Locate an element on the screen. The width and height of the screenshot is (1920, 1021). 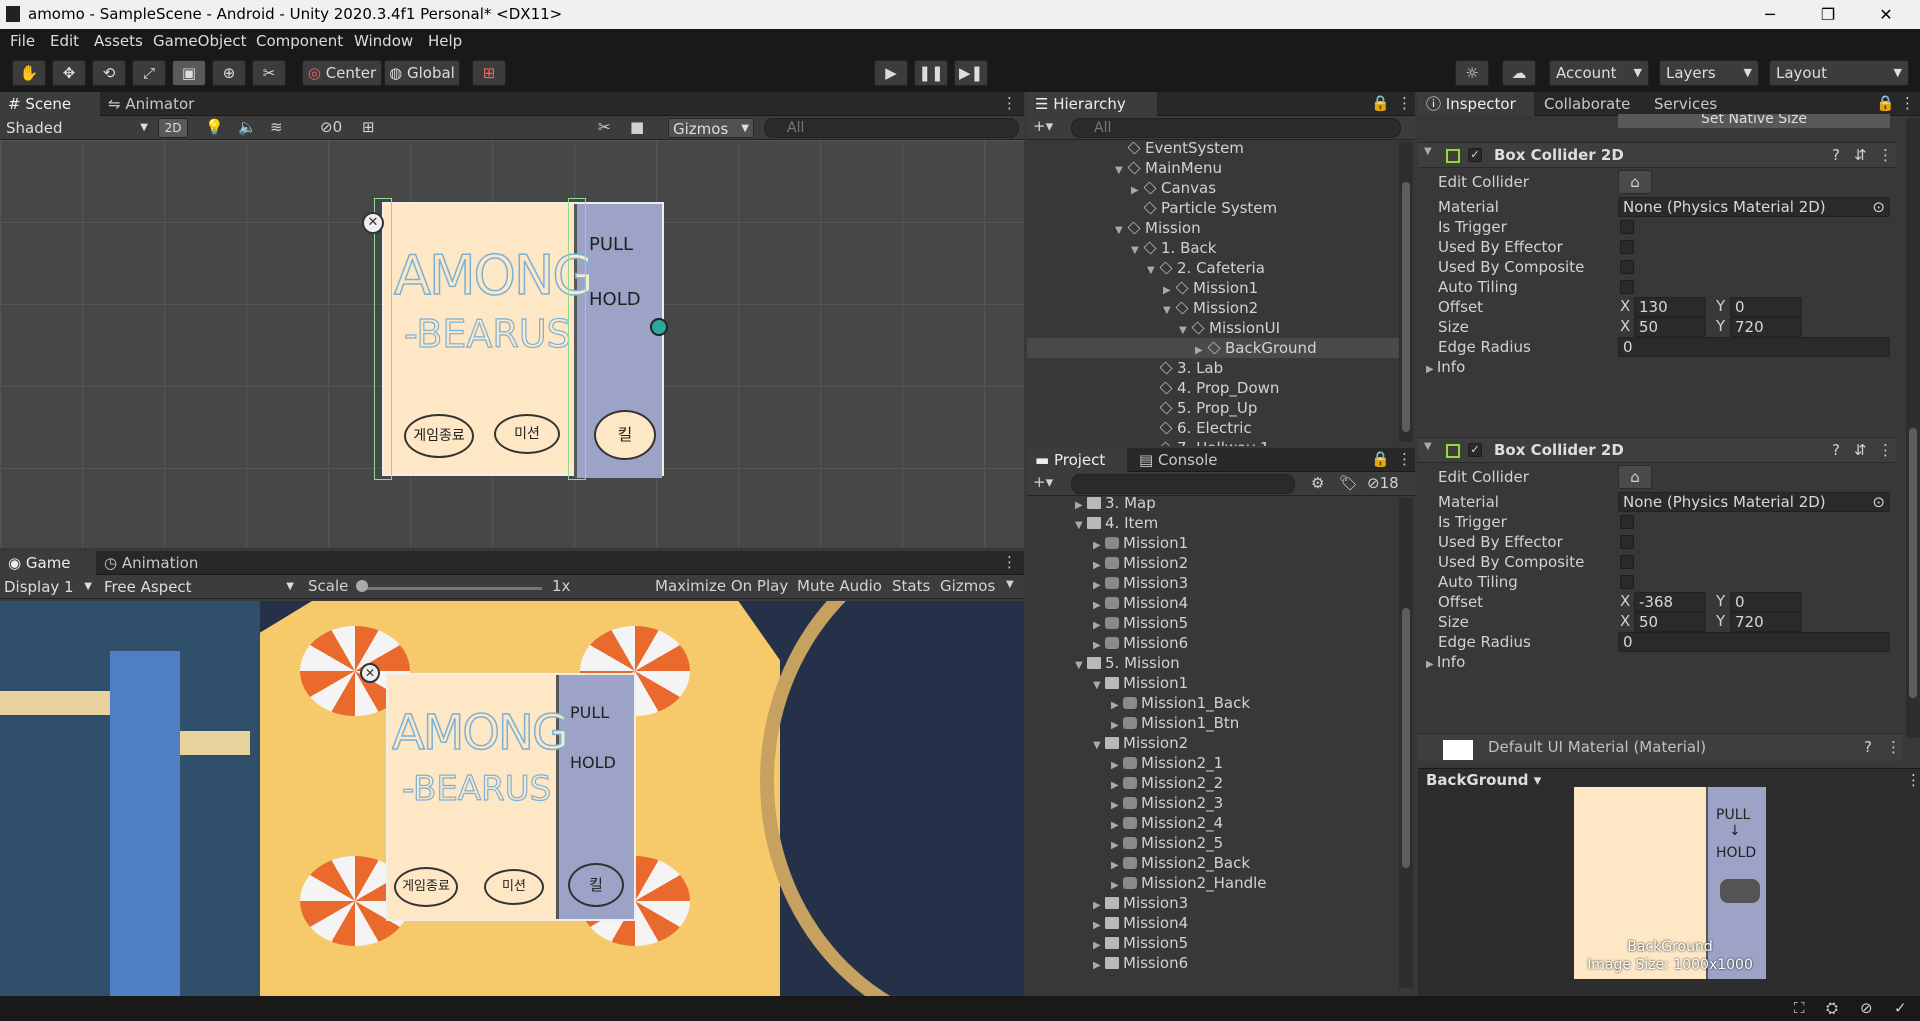
is-trigger-checkbox is located at coordinates (1627, 227).